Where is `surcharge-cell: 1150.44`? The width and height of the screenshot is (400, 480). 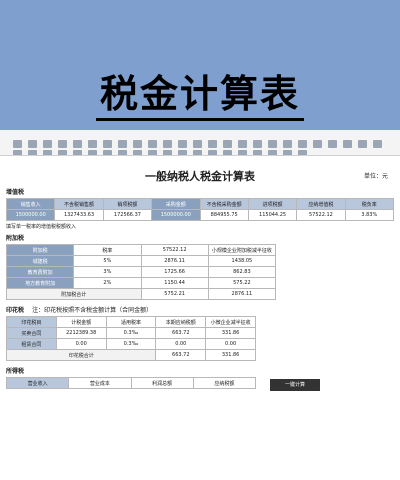
surcharge-cell: 1150.44 is located at coordinates (174, 283).